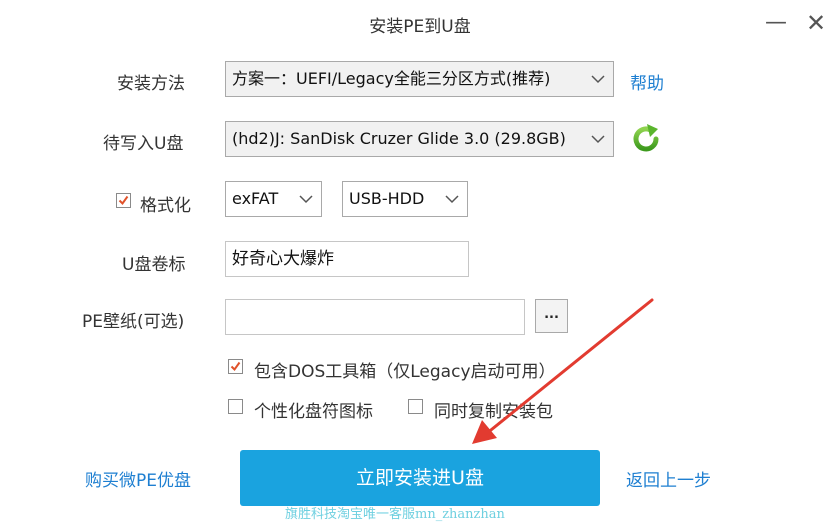 Image resolution: width=840 pixels, height=525 pixels. I want to click on target-disk-label: 待写入U盘, so click(143, 144).